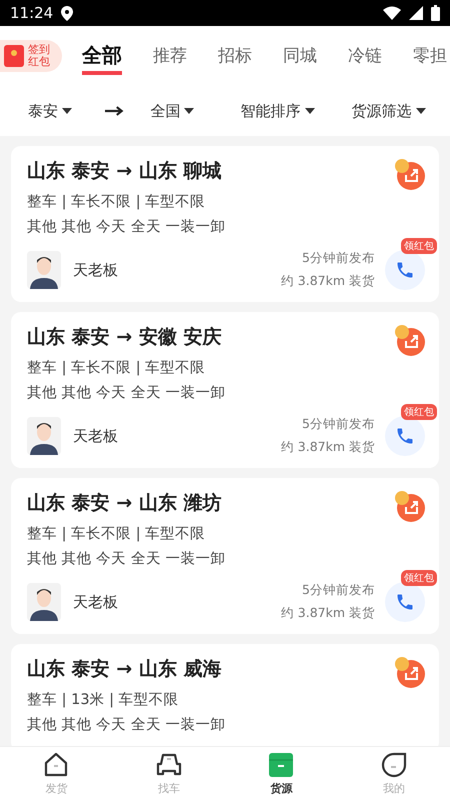 This screenshot has height=800, width=450. I want to click on category-tab: 冷链, so click(365, 58).